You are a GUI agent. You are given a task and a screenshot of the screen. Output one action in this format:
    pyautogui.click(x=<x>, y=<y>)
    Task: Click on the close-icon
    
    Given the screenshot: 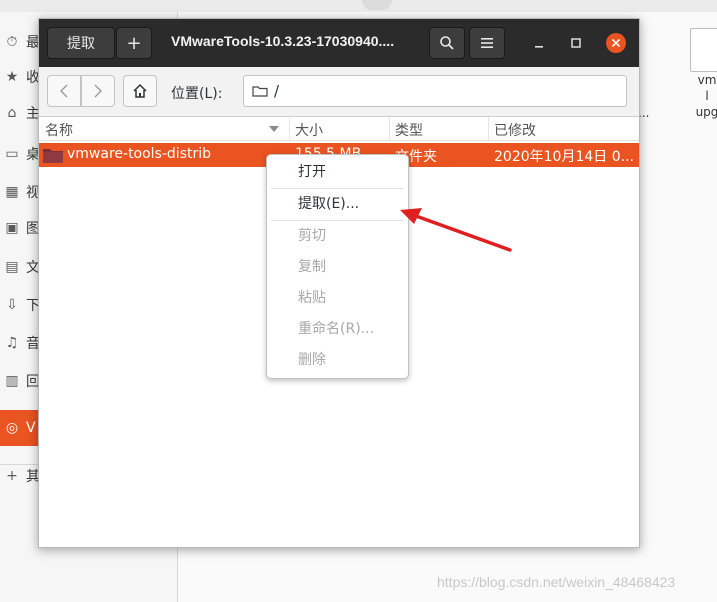 What is the action you would take?
    pyautogui.click(x=616, y=43)
    